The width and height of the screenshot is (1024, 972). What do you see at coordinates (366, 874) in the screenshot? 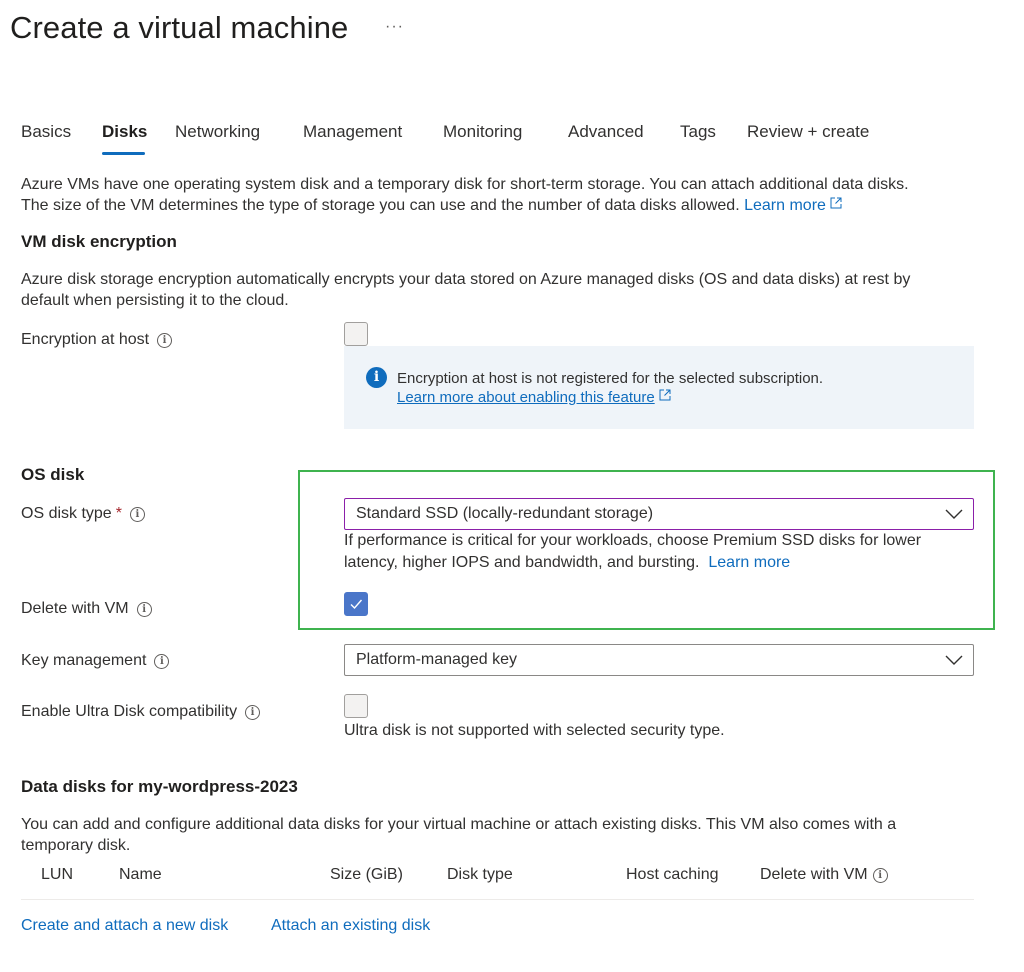
I see `column-header-size: Size (GiB)` at bounding box center [366, 874].